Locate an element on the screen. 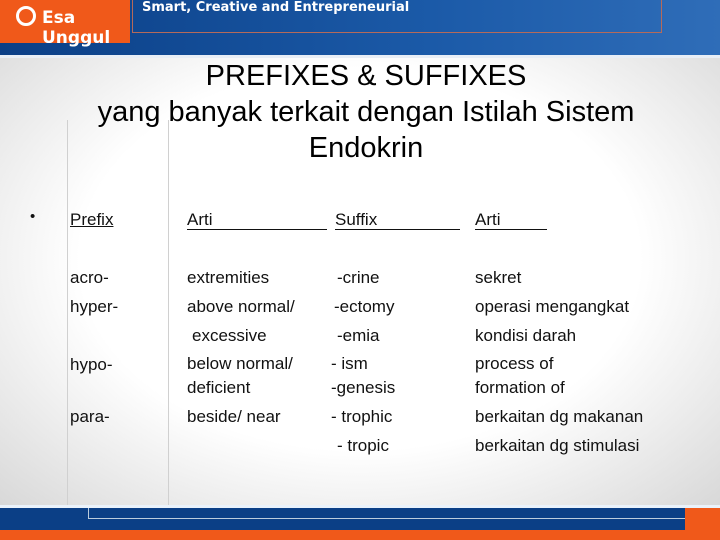 The height and width of the screenshot is (540, 720). suffix-cell: -crine is located at coordinates (358, 277).